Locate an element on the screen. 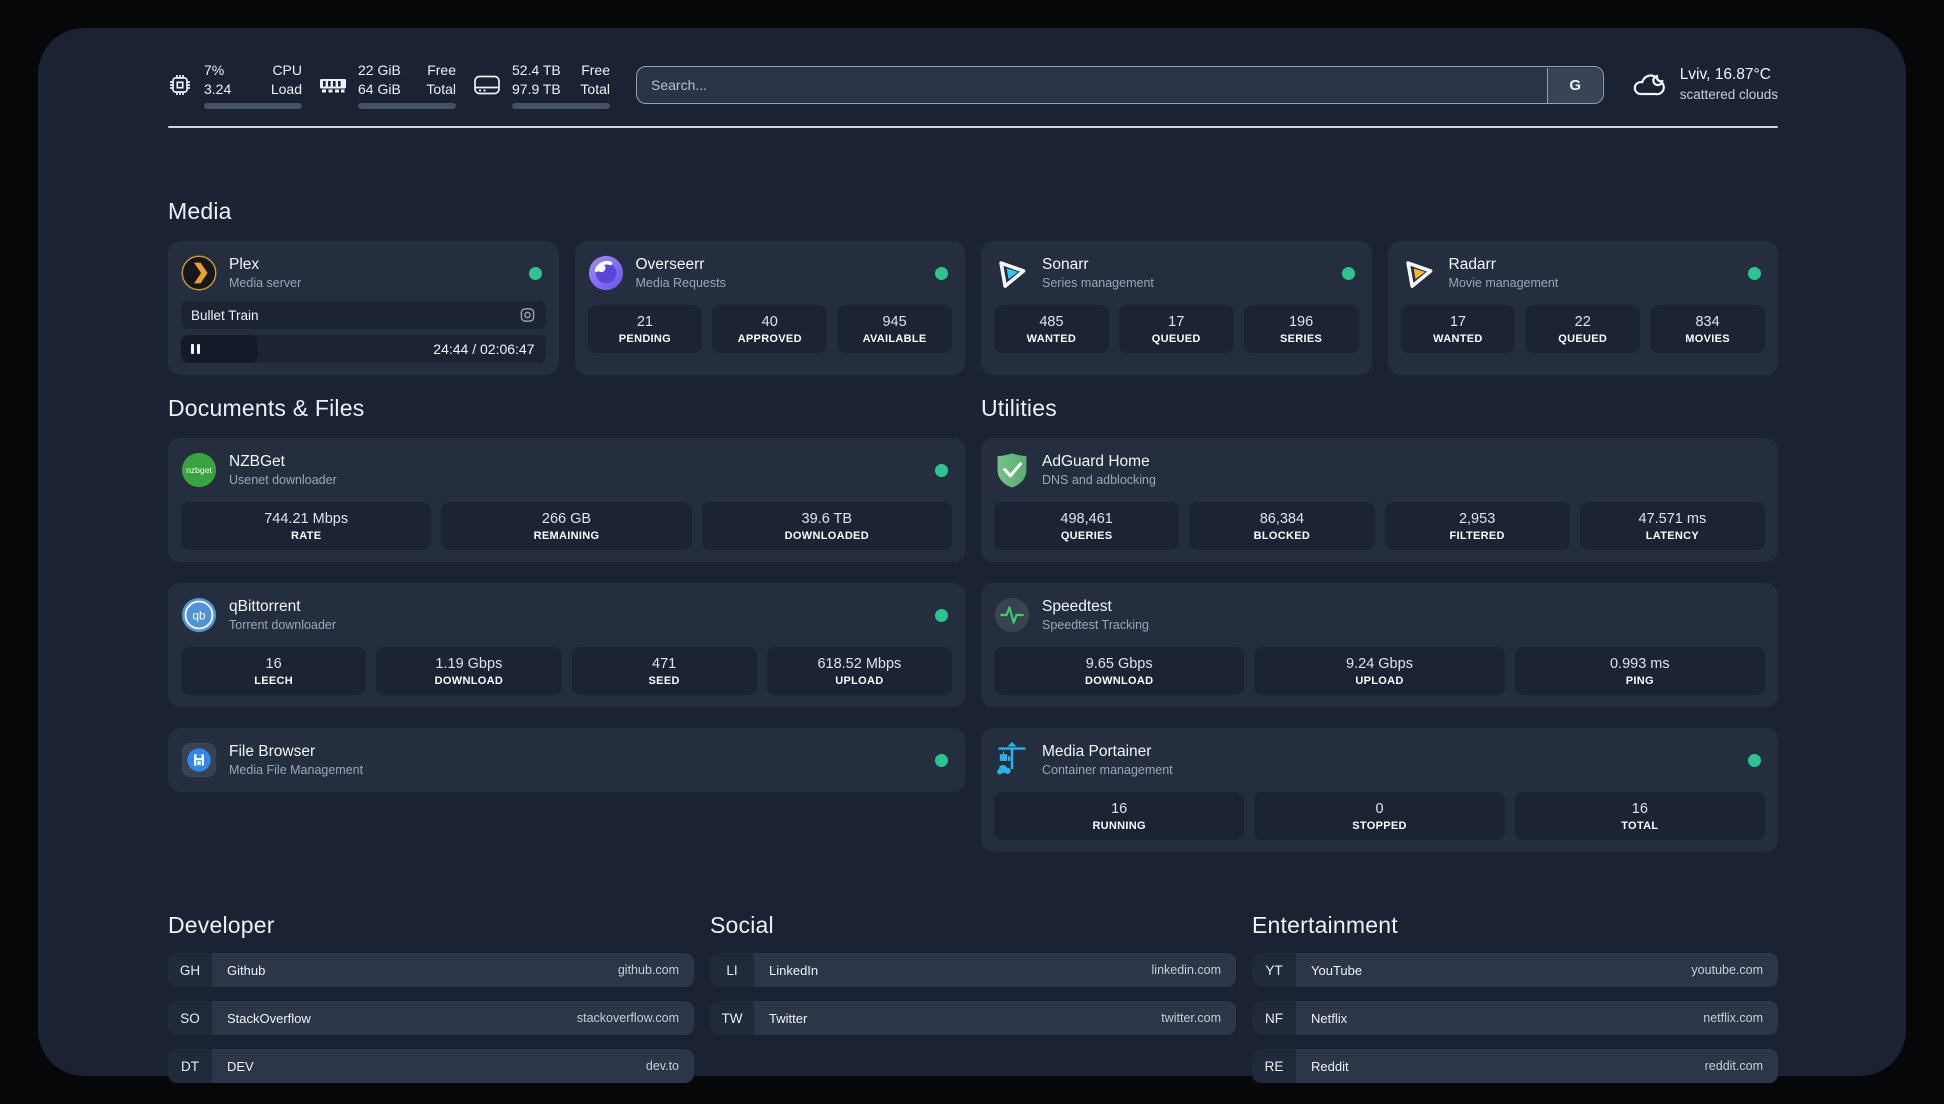 This screenshot has height=1104, width=1944. stat-label: DOWNLOAD is located at coordinates (469, 680).